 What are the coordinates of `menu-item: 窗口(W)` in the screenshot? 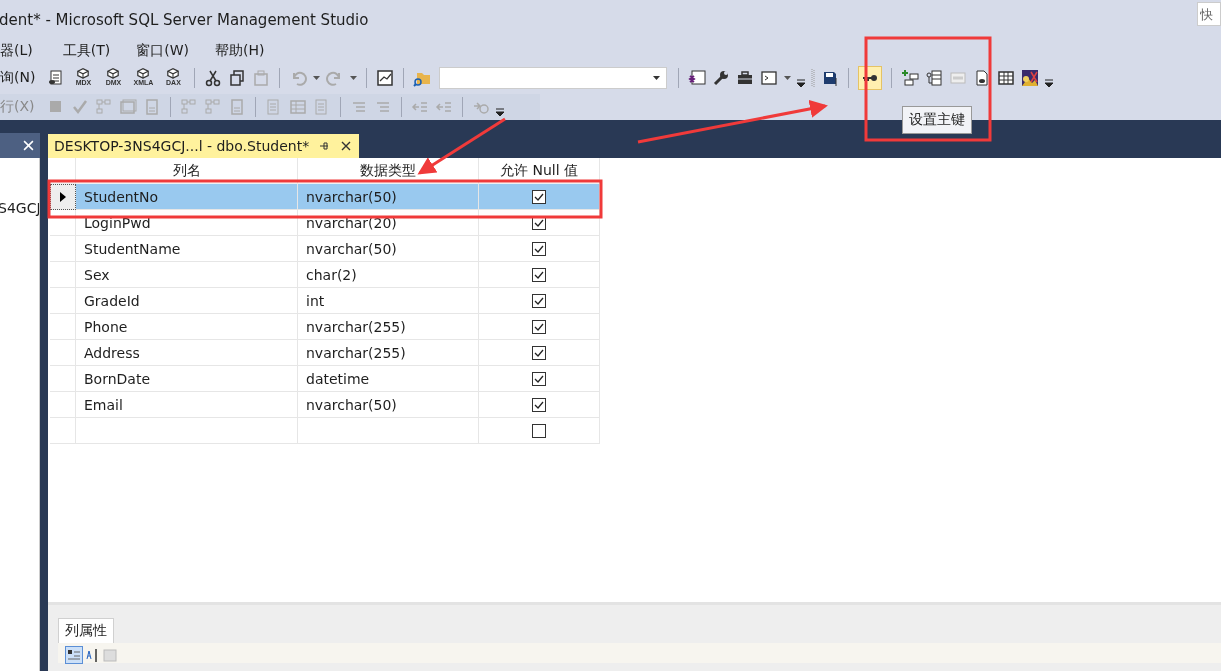 It's located at (162, 51).